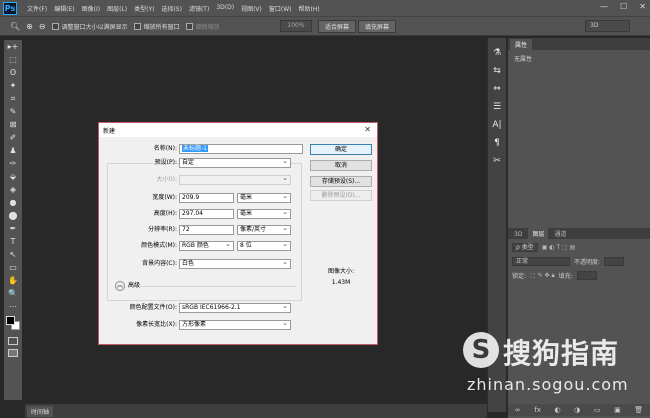 This screenshot has height=418, width=650. Describe the element at coordinates (64, 8) in the screenshot. I see `menu-edit: 编辑(E)` at that location.